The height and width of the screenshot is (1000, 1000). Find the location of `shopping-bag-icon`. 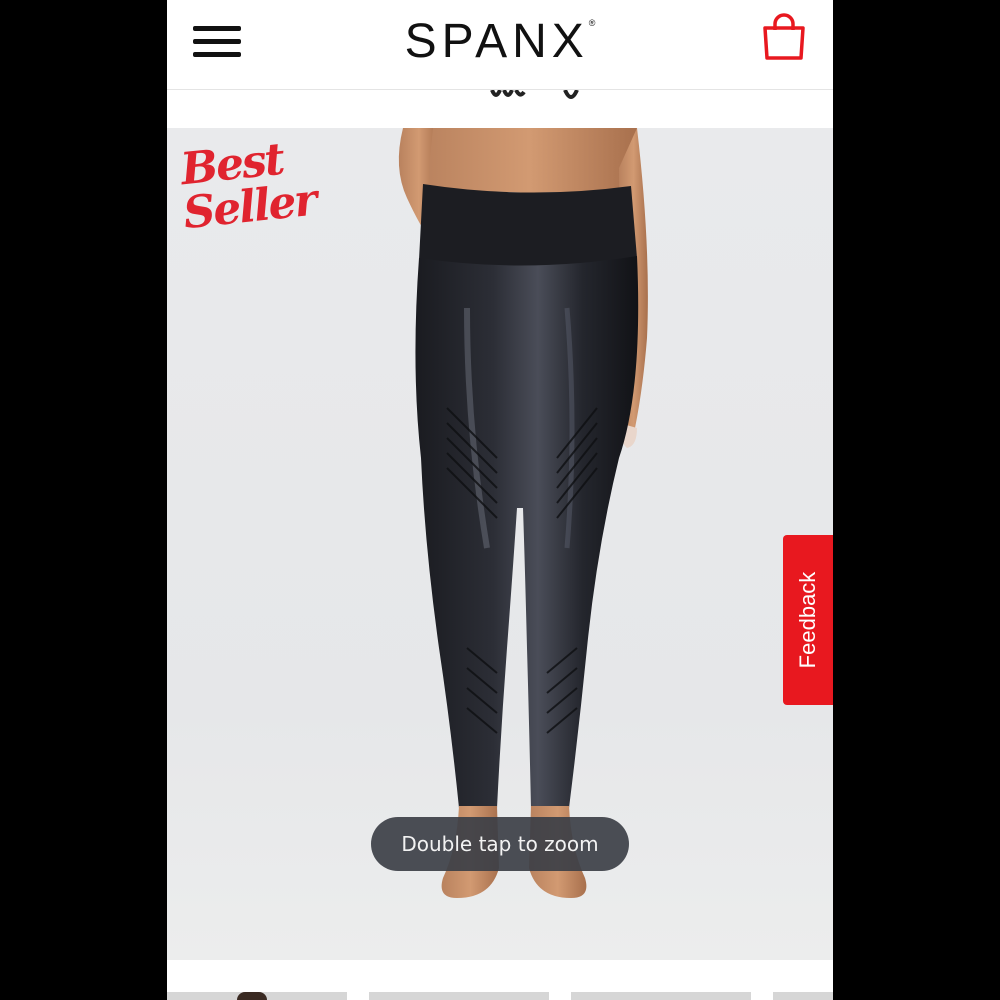

shopping-bag-icon is located at coordinates (784, 36).